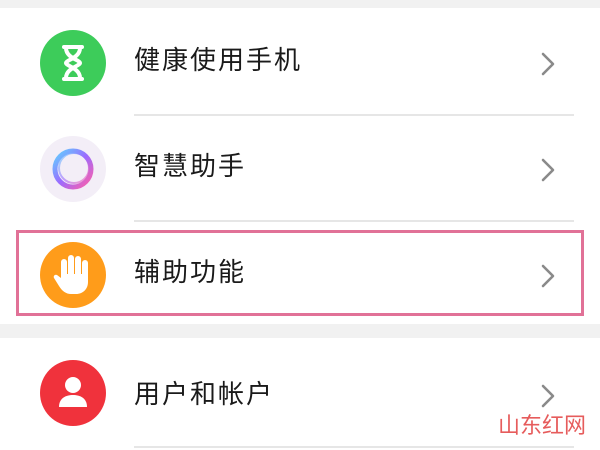  Describe the element at coordinates (218, 61) in the screenshot. I see `setting-item-label: 健康使用手机` at that location.